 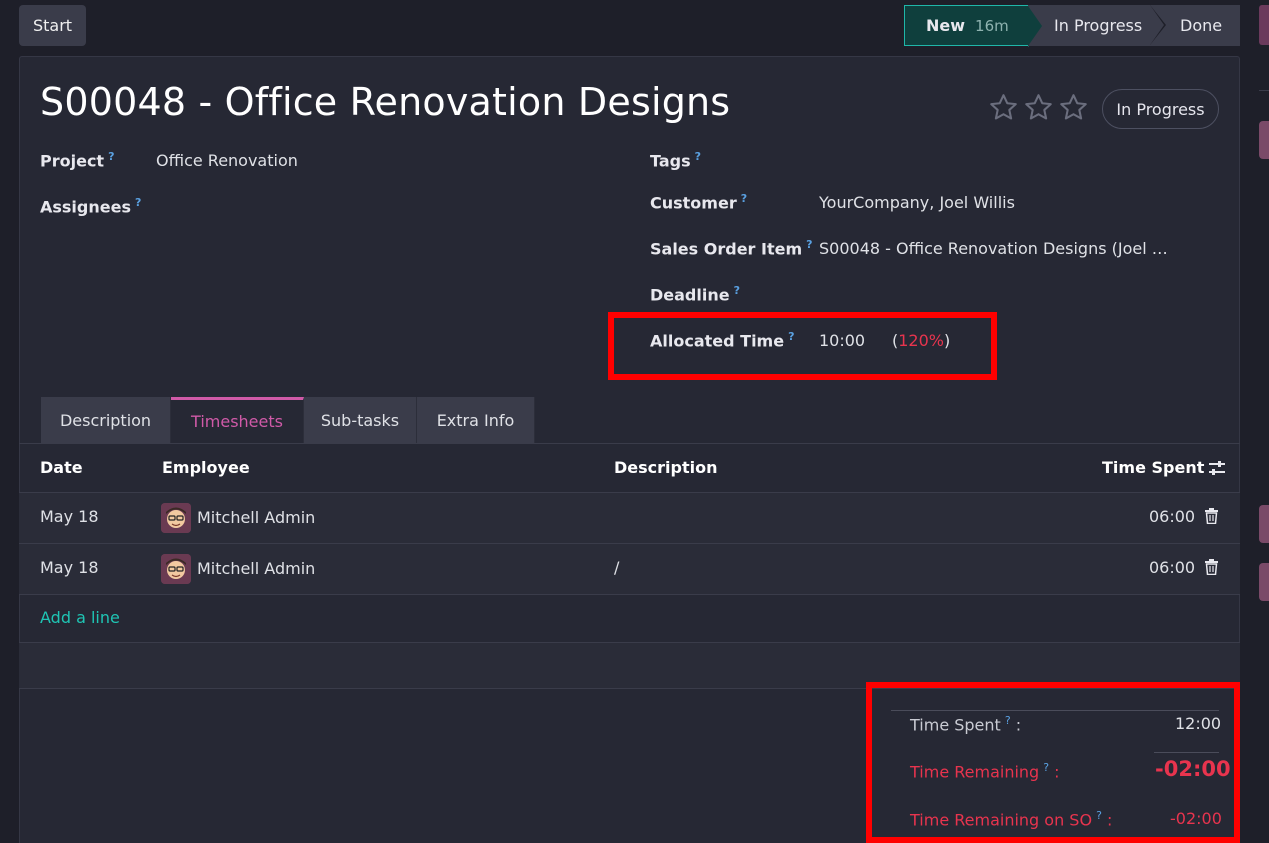 What do you see at coordinates (665, 467) in the screenshot?
I see `column-header-description: Description` at bounding box center [665, 467].